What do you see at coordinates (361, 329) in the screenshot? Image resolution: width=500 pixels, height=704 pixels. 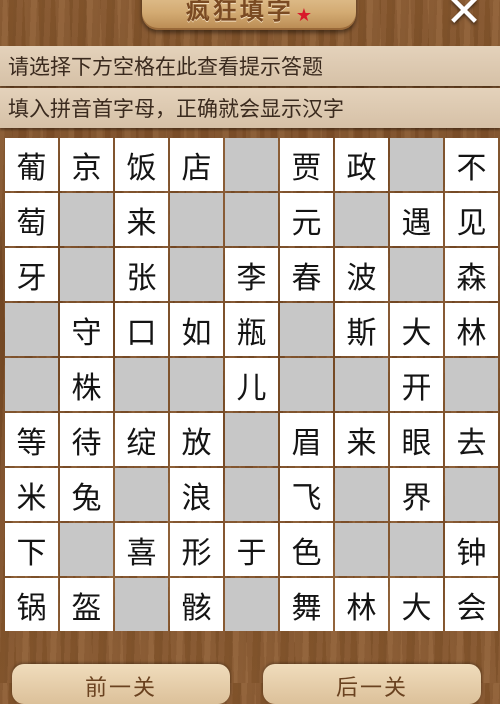 I see `grid-cell: 斯` at bounding box center [361, 329].